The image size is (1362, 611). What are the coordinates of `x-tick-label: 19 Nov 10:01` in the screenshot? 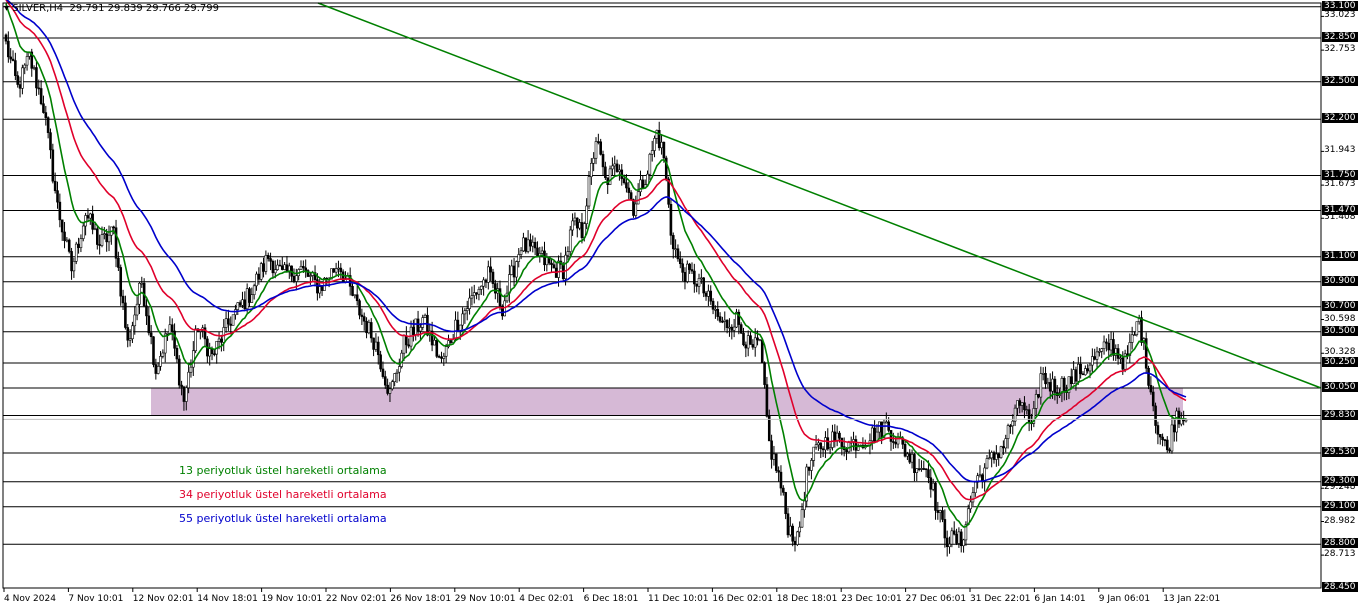 It's located at (292, 599).